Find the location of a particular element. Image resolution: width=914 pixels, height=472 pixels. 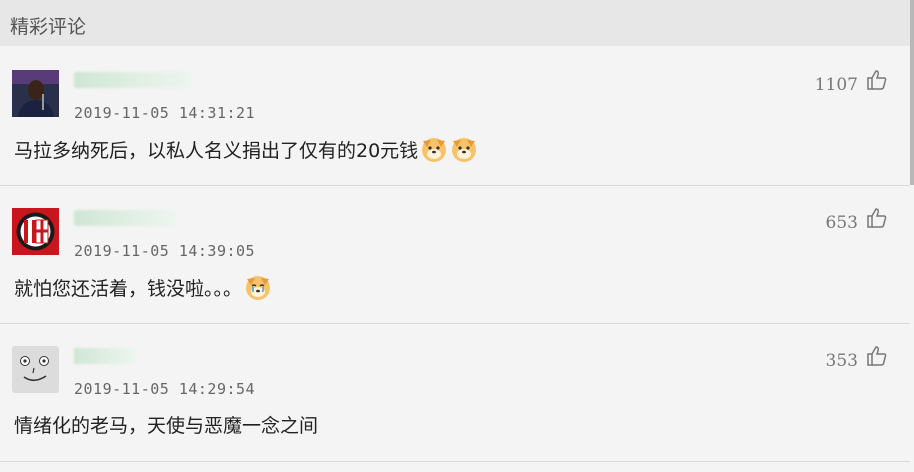

crying-dog-face-icon is located at coordinates (258, 289).